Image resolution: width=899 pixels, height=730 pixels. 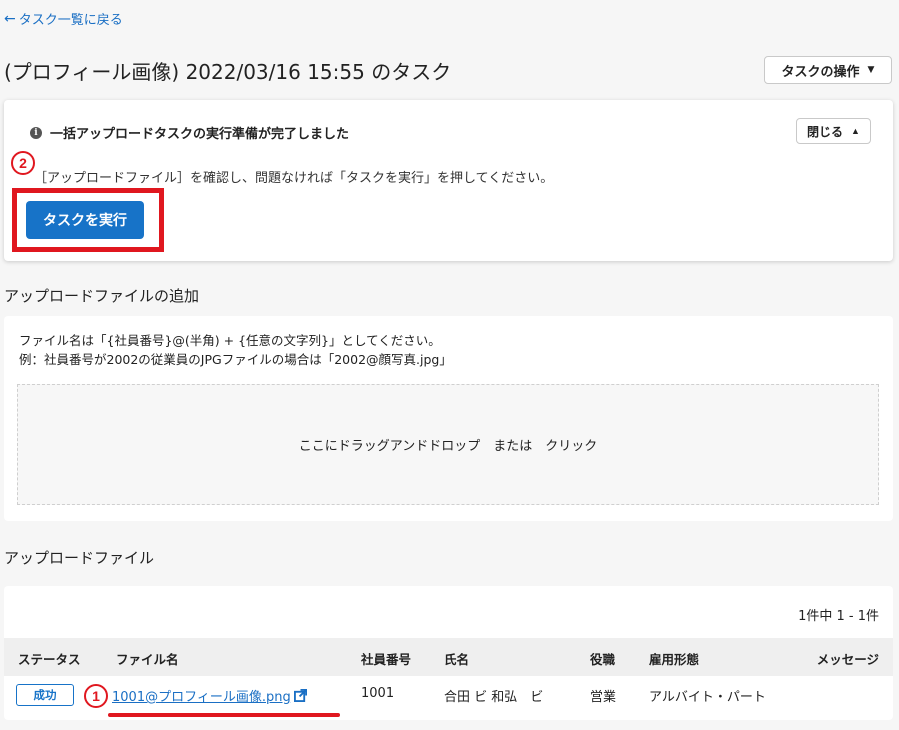 What do you see at coordinates (96, 696) in the screenshot?
I see `annotation-marker-1: 1` at bounding box center [96, 696].